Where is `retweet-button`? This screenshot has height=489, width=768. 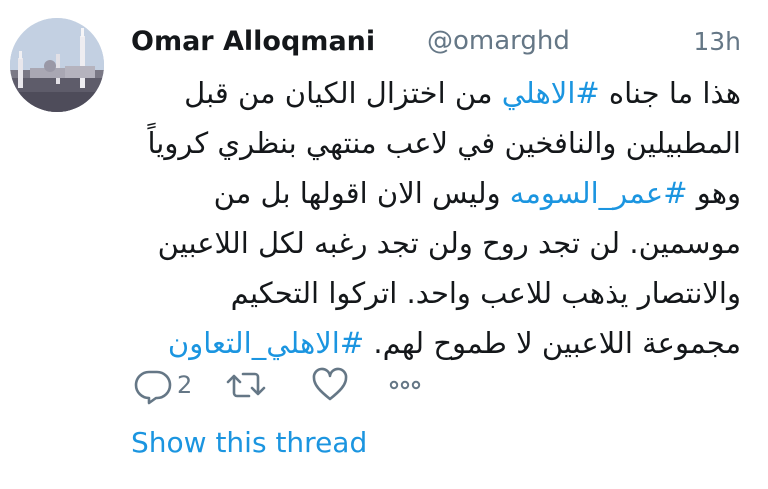 retweet-button is located at coordinates (246, 385).